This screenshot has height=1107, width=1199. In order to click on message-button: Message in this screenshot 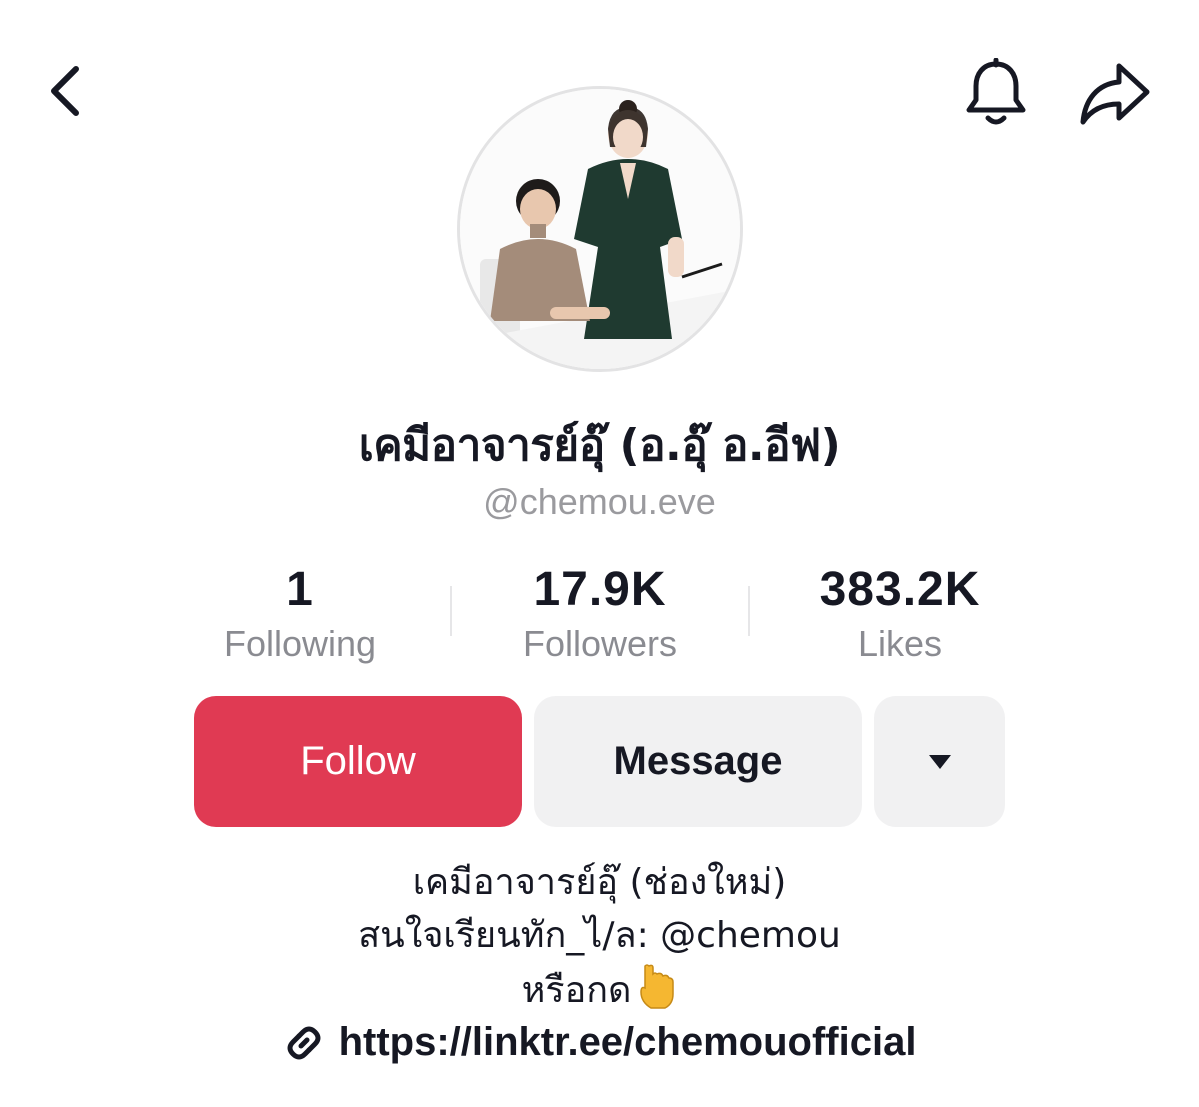, I will do `click(698, 761)`.